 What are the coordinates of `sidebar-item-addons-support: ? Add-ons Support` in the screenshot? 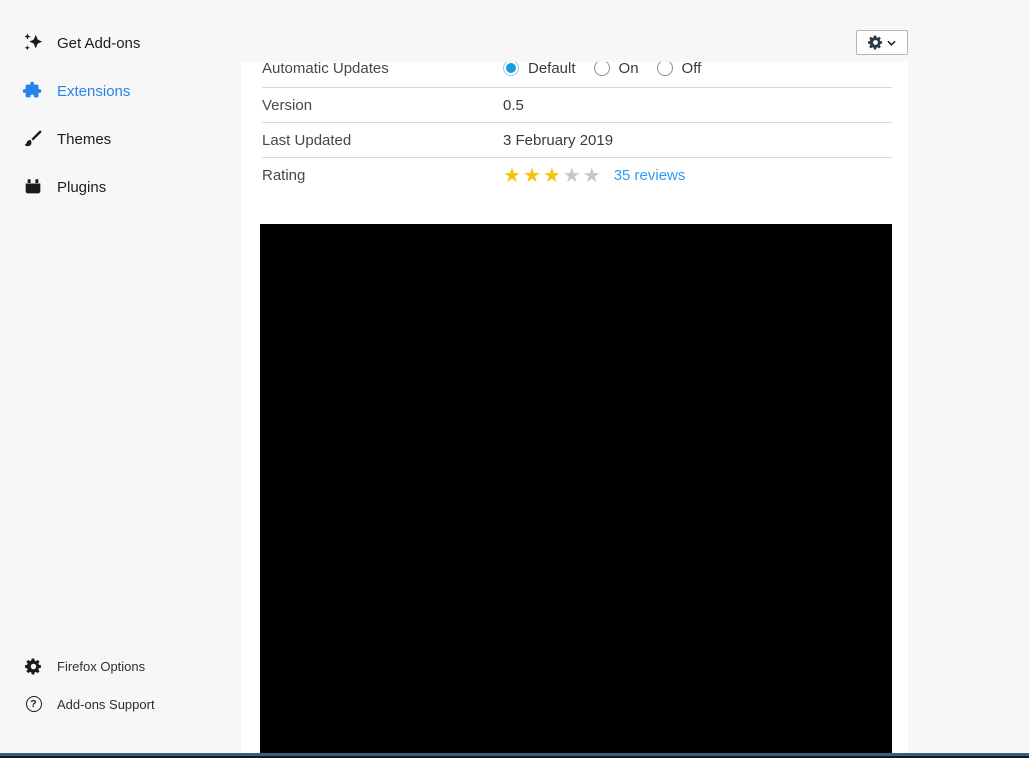 It's located at (90, 704).